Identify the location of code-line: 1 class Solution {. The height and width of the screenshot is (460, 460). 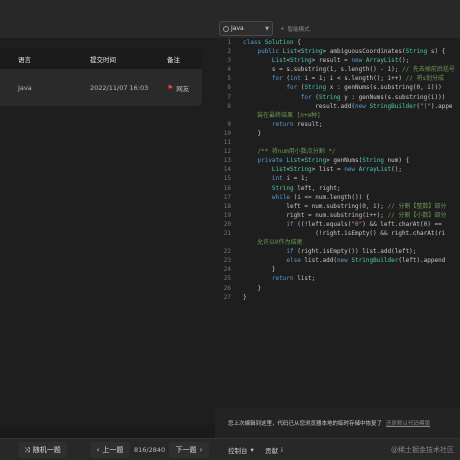
(337, 42).